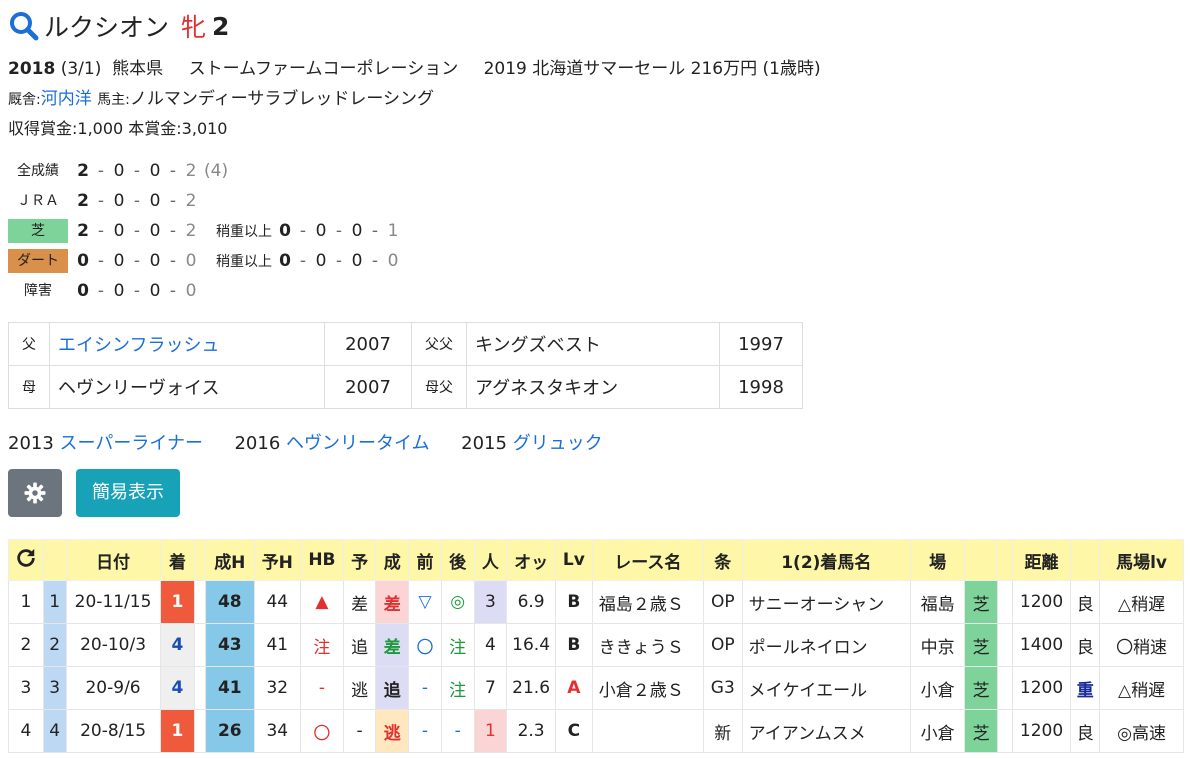  What do you see at coordinates (647, 731) in the screenshot?
I see `race-name` at bounding box center [647, 731].